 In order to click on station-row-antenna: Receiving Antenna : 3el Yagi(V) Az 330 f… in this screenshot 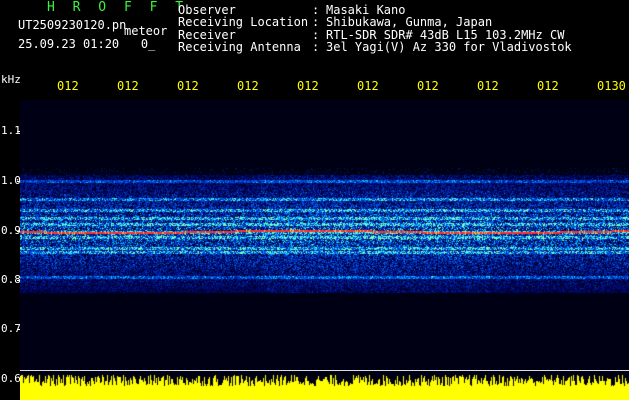, I will do `click(375, 46)`.